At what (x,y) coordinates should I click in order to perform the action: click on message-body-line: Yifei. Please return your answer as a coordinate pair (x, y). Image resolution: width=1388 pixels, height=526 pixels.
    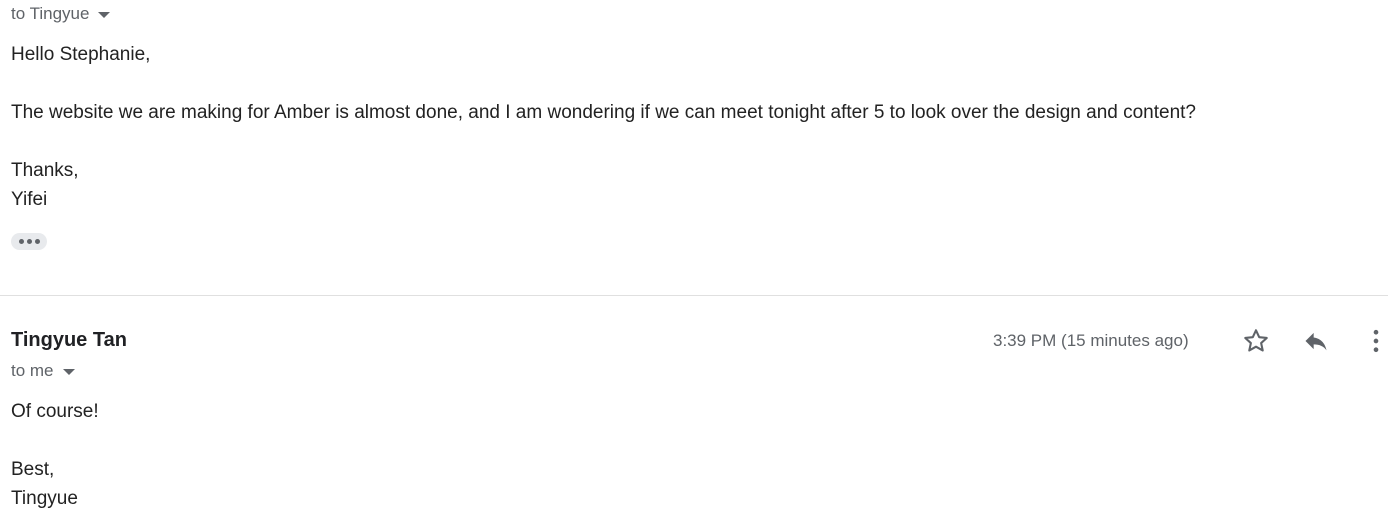
    Looking at the image, I should click on (29, 199).